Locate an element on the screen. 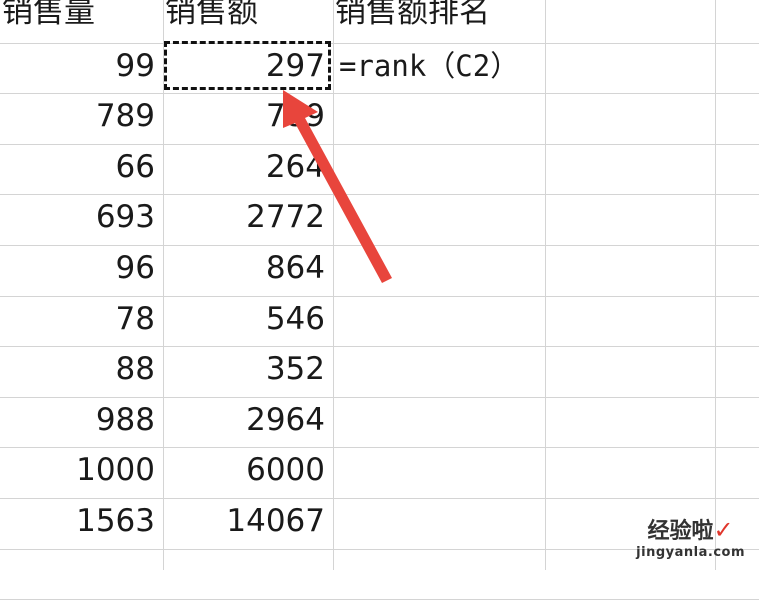 The width and height of the screenshot is (759, 600). red-arrow-pointer-icon is located at coordinates (337, 186).